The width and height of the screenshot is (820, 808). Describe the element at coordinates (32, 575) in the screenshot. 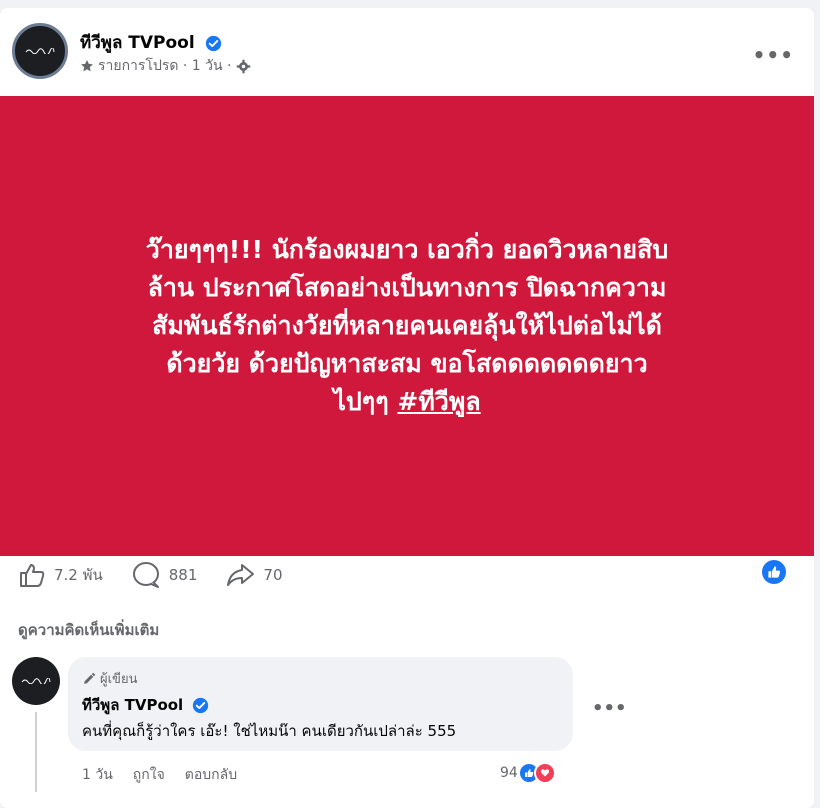

I see `like-icon` at that location.